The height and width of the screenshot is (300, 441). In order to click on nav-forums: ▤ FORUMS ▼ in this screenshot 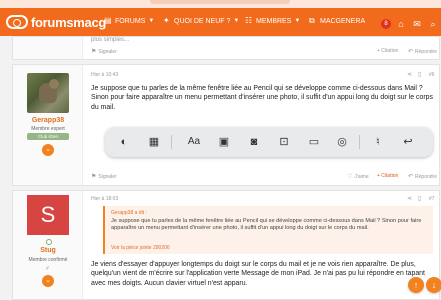, I will do `click(129, 21)`.